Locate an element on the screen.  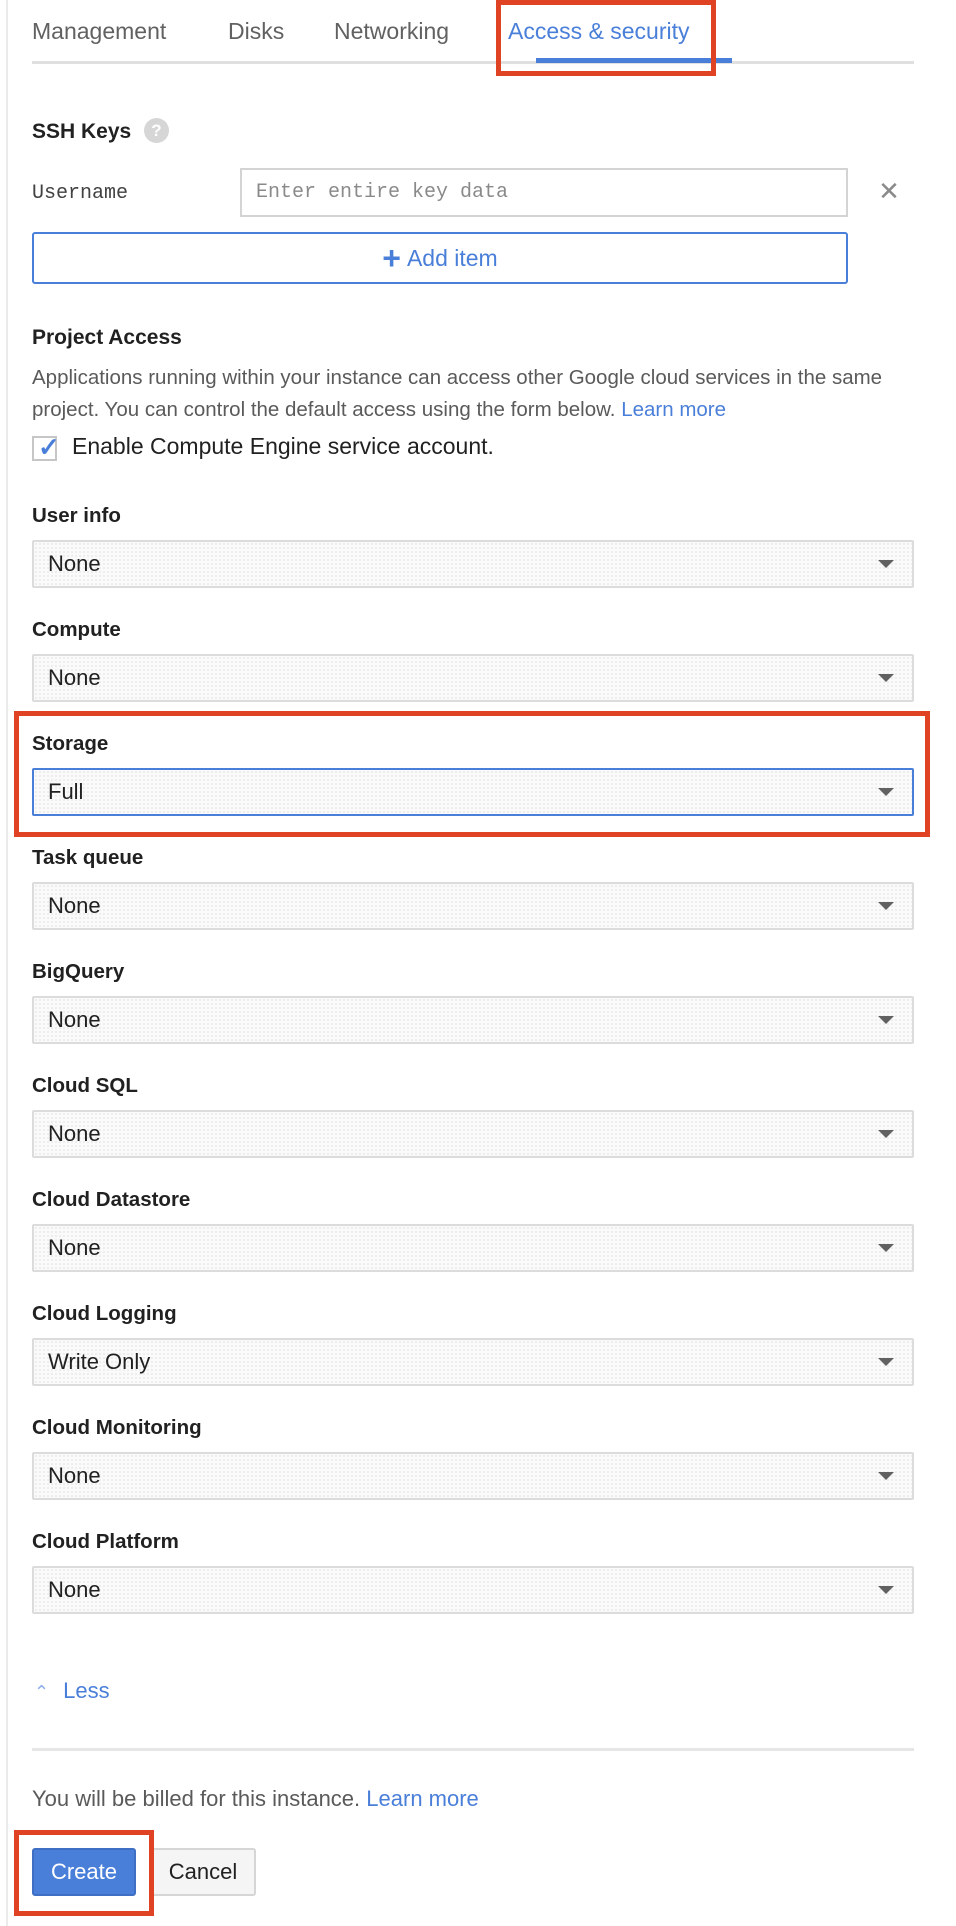
scope-select-cloud-platform: None is located at coordinates (473, 1590).